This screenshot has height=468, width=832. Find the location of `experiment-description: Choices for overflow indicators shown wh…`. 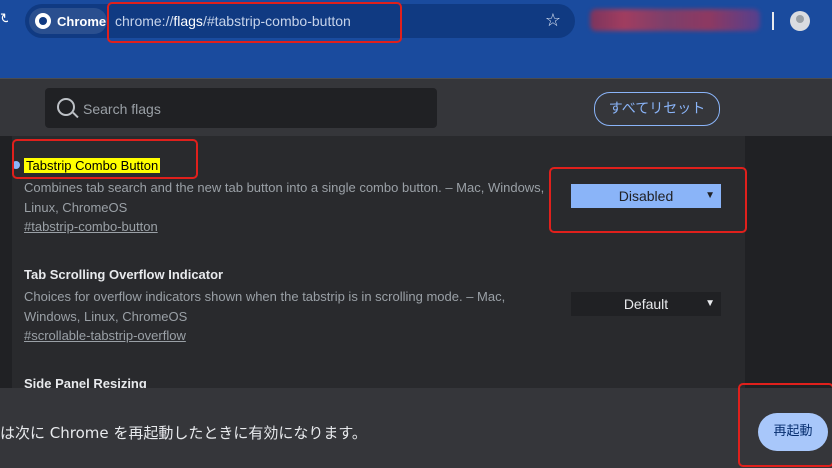

experiment-description: Choices for overflow indicators shown wh… is located at coordinates (265, 306).